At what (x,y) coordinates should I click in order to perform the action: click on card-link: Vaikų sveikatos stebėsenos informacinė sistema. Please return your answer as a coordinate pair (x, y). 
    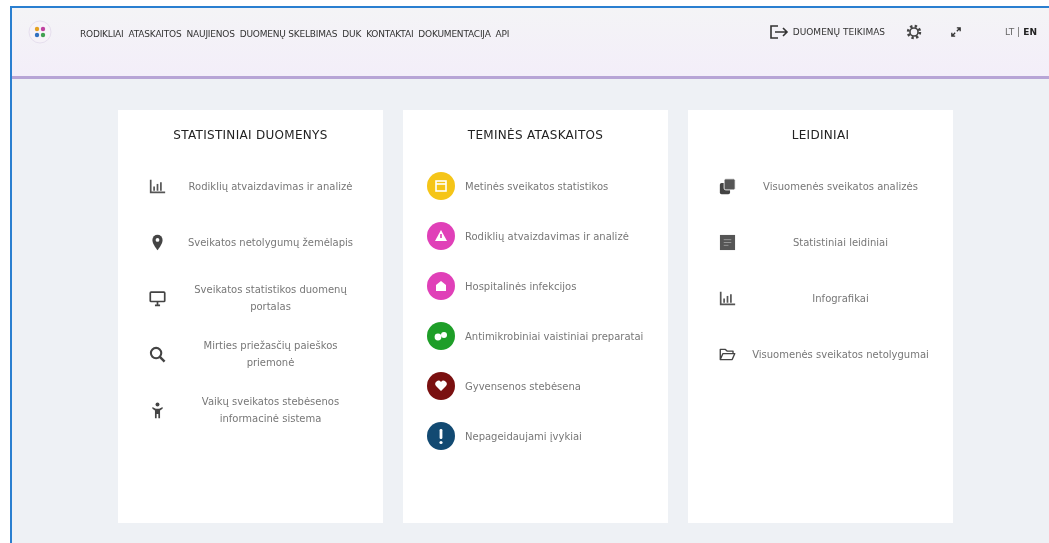
    Looking at the image, I should click on (270, 410).